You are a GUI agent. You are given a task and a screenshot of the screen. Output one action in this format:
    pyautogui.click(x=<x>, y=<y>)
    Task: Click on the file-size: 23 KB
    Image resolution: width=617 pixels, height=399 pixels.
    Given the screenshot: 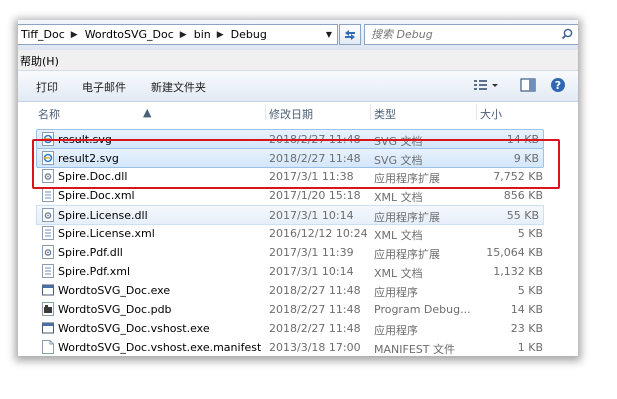 What is the action you would take?
    pyautogui.click(x=526, y=328)
    